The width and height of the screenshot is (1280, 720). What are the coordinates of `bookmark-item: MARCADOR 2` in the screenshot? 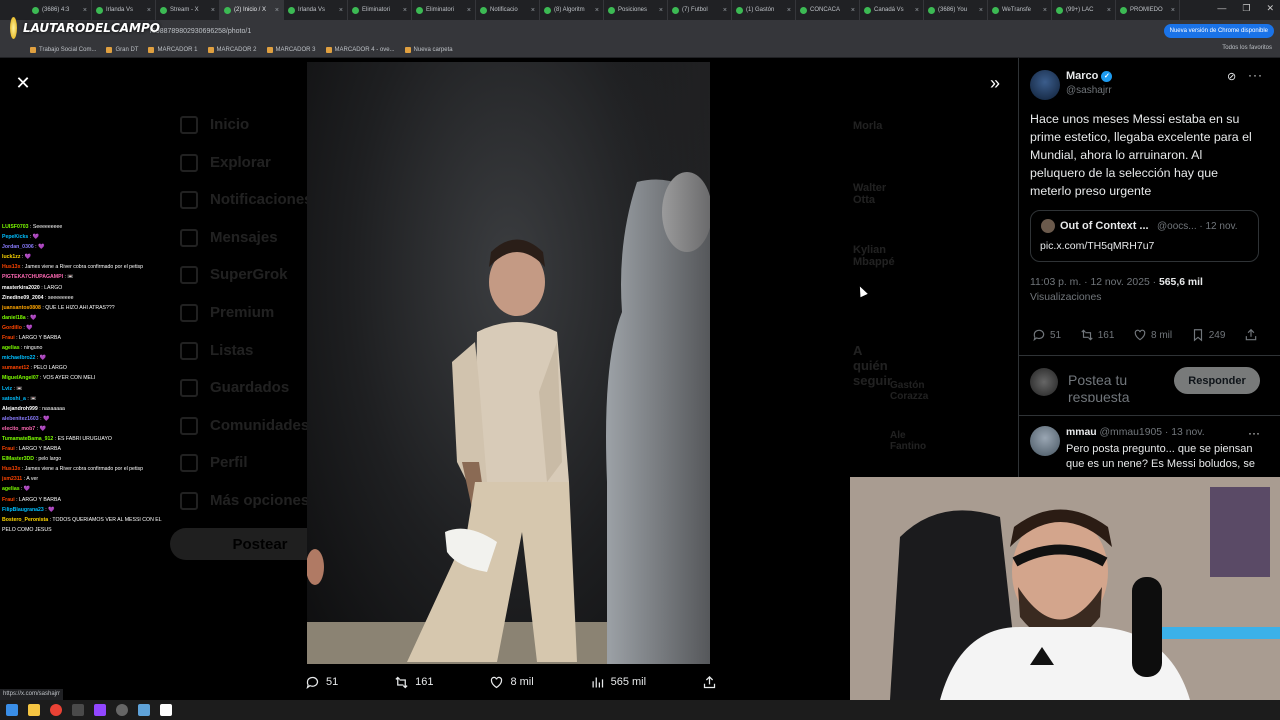 It's located at (232, 49).